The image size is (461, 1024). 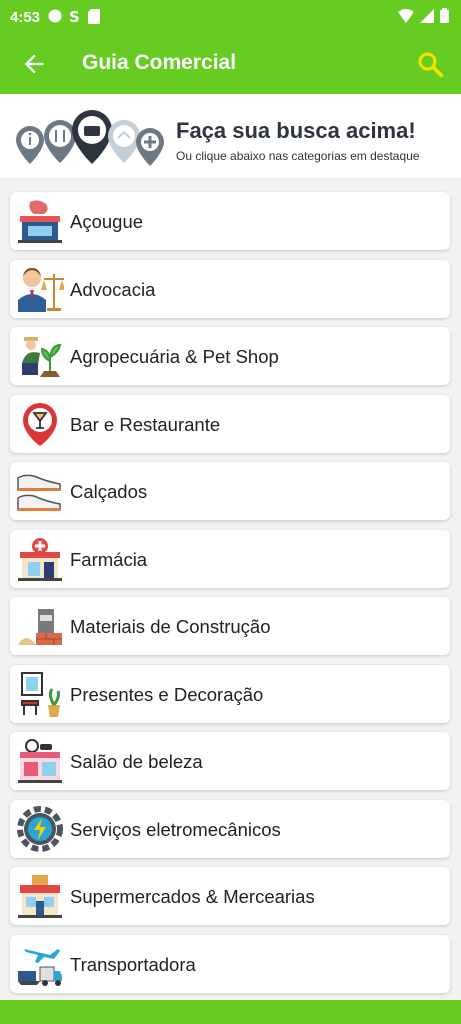 I want to click on category-label: Farmácia, so click(x=109, y=559).